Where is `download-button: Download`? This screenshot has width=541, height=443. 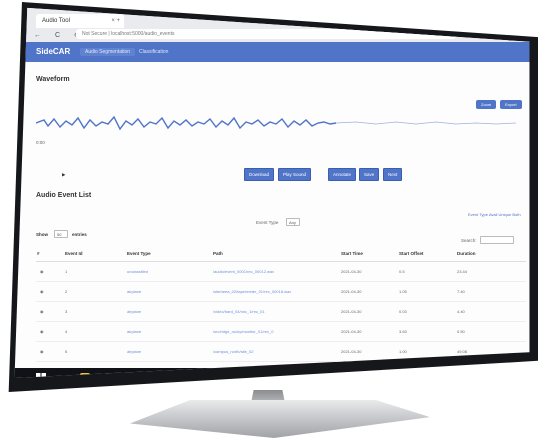 download-button: Download is located at coordinates (259, 174).